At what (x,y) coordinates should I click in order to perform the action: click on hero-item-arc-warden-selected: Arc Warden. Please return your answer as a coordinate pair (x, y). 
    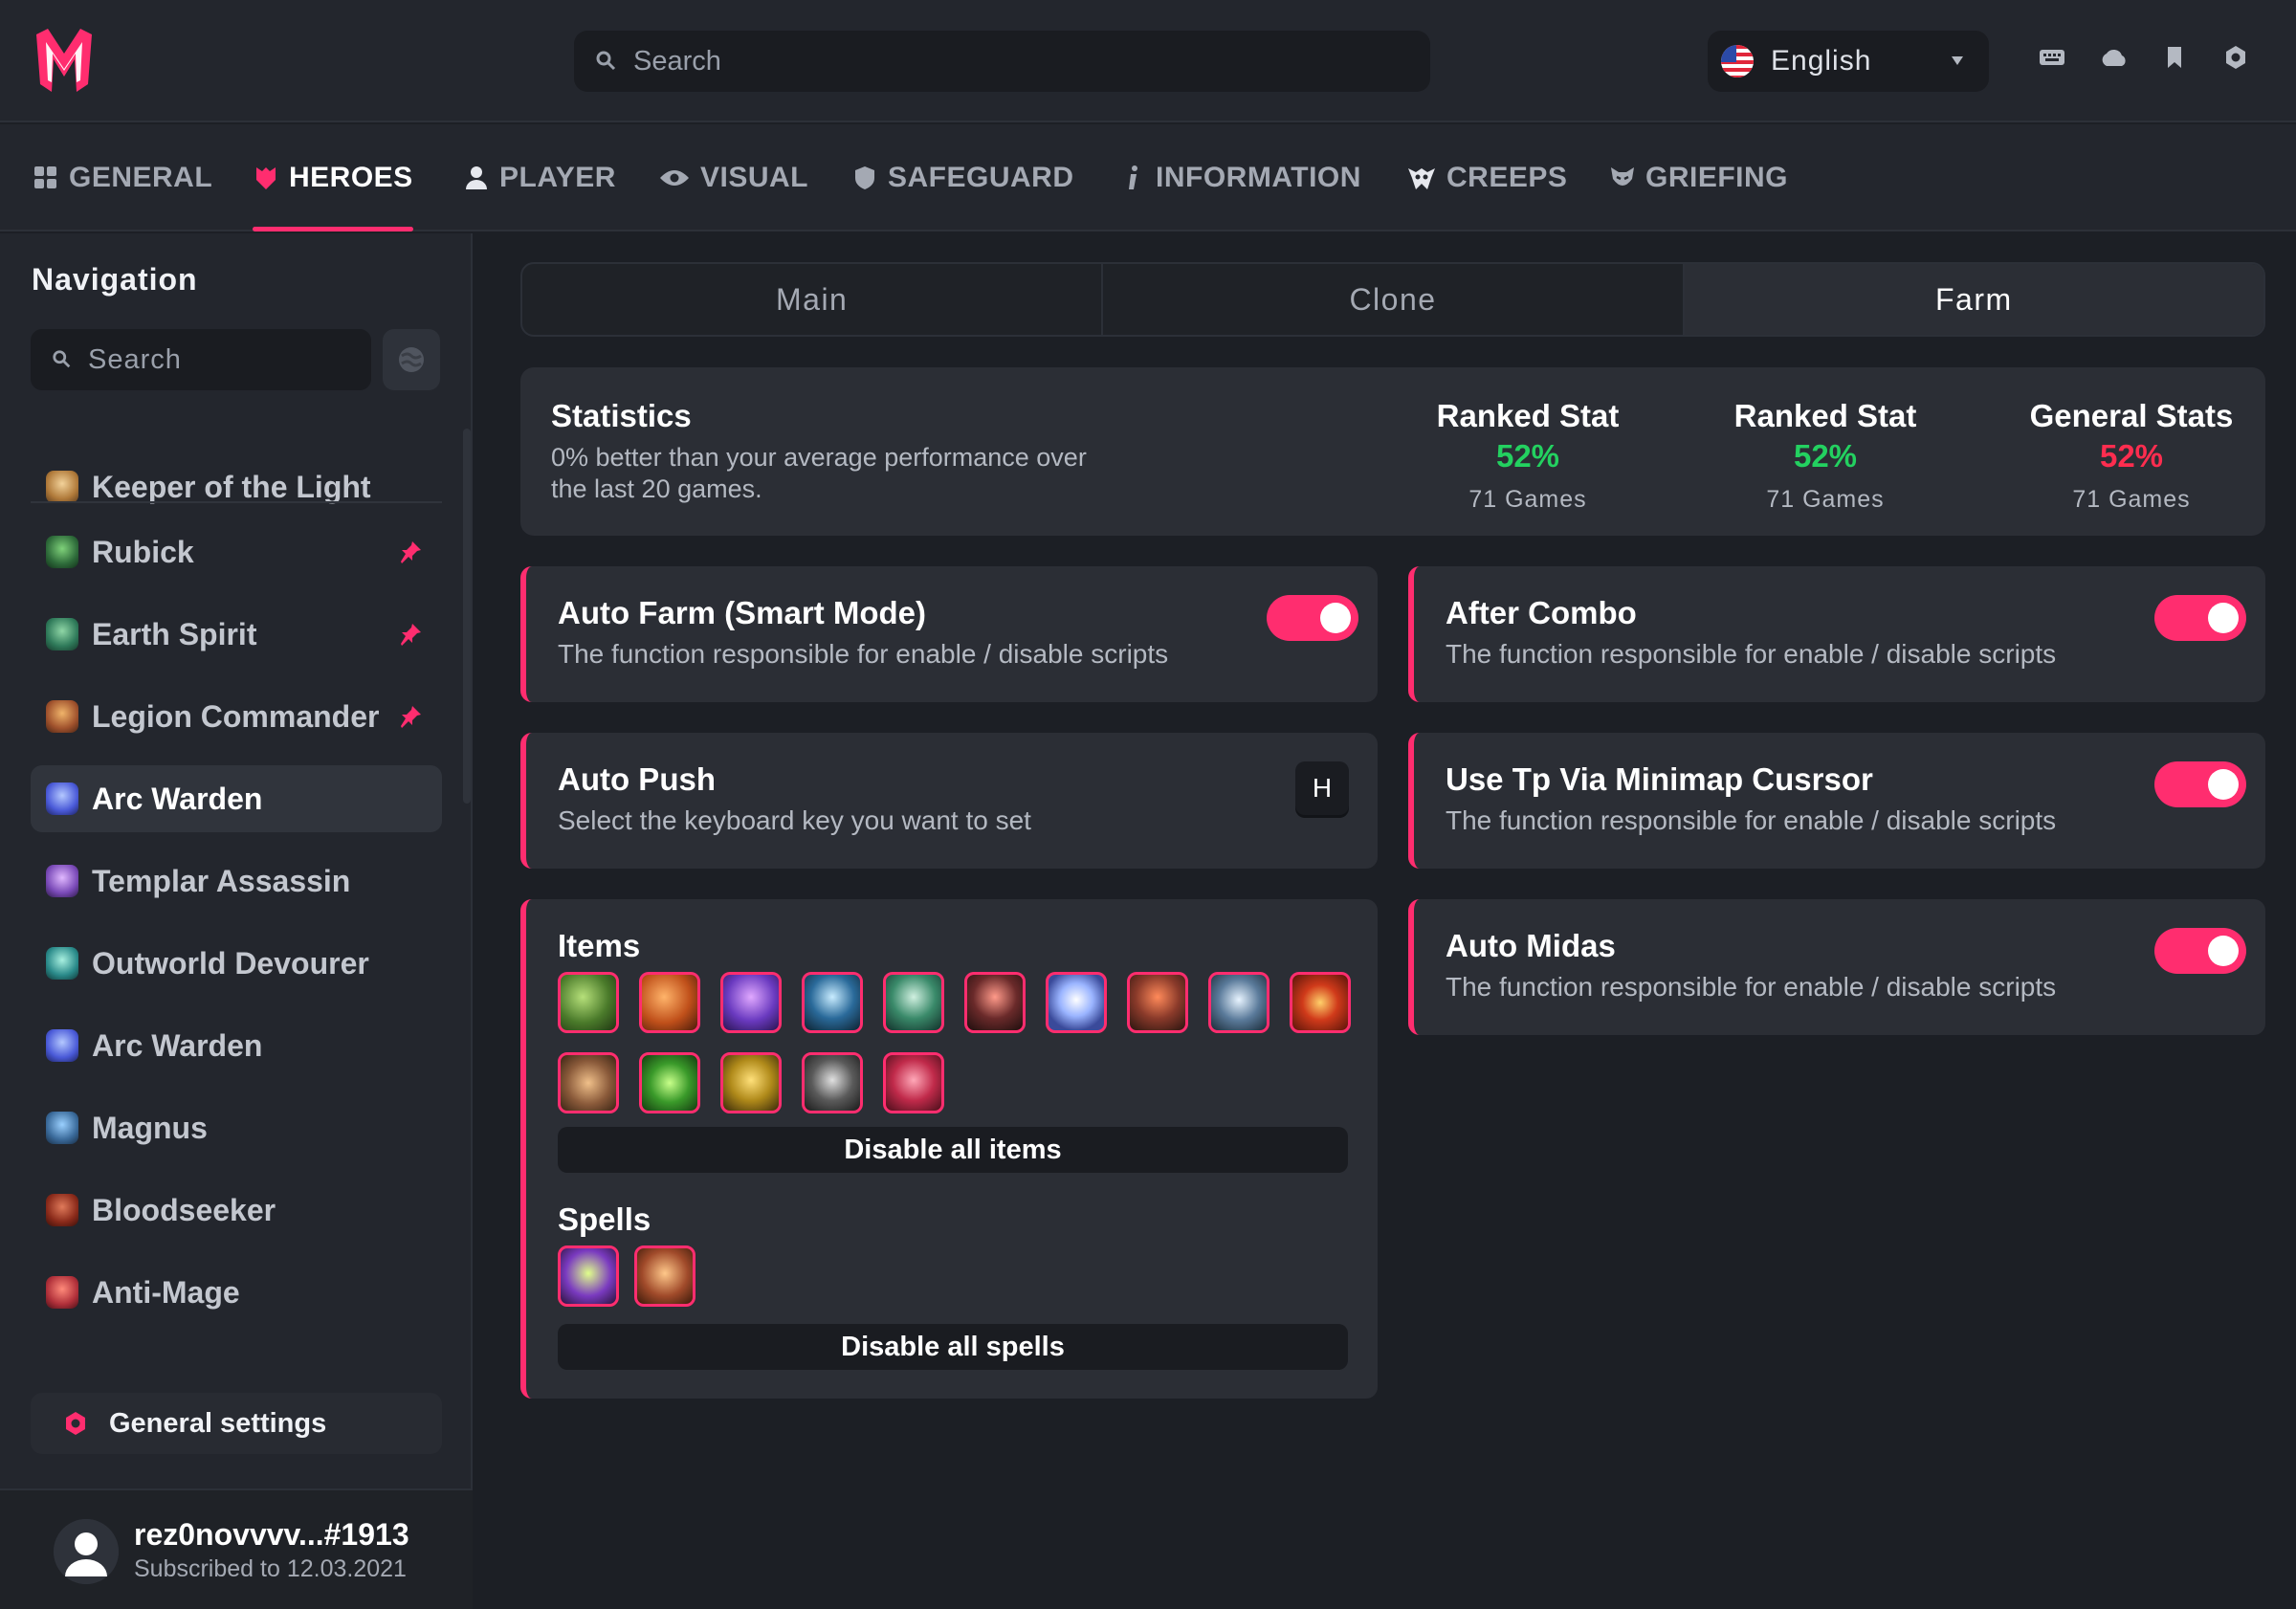
    Looking at the image, I should click on (237, 798).